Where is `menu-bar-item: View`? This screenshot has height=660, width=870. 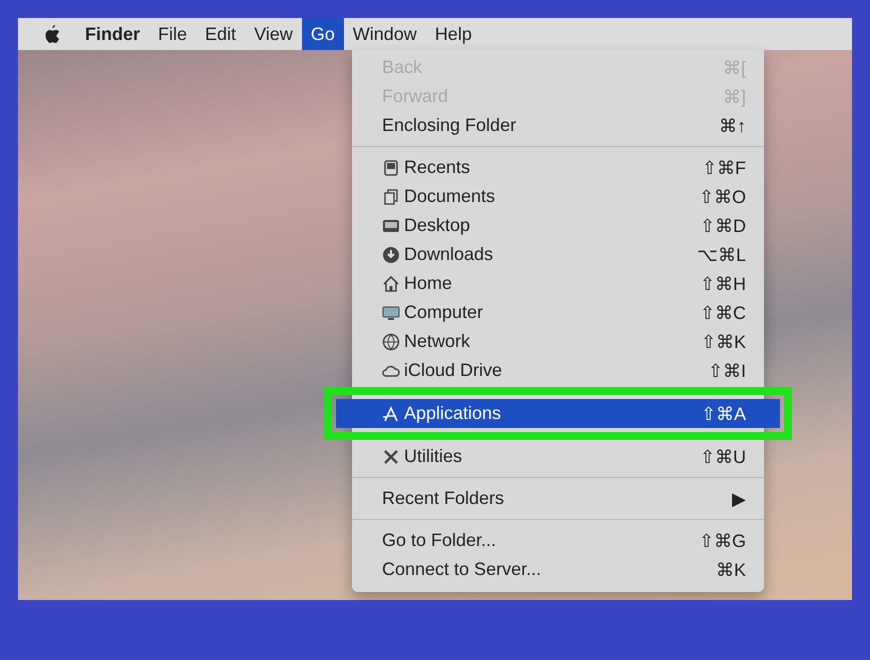 menu-bar-item: View is located at coordinates (273, 34).